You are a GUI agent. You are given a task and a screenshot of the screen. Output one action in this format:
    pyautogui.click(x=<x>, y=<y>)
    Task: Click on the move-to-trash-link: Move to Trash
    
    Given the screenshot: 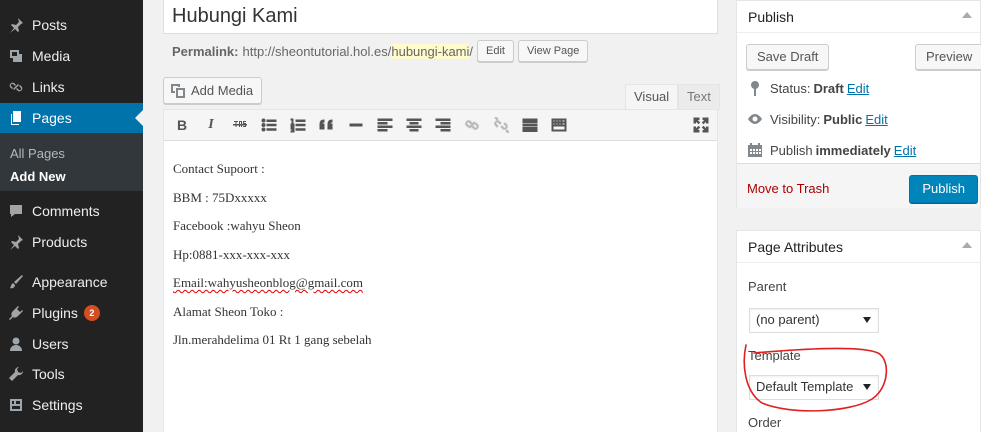 What is the action you would take?
    pyautogui.click(x=788, y=188)
    